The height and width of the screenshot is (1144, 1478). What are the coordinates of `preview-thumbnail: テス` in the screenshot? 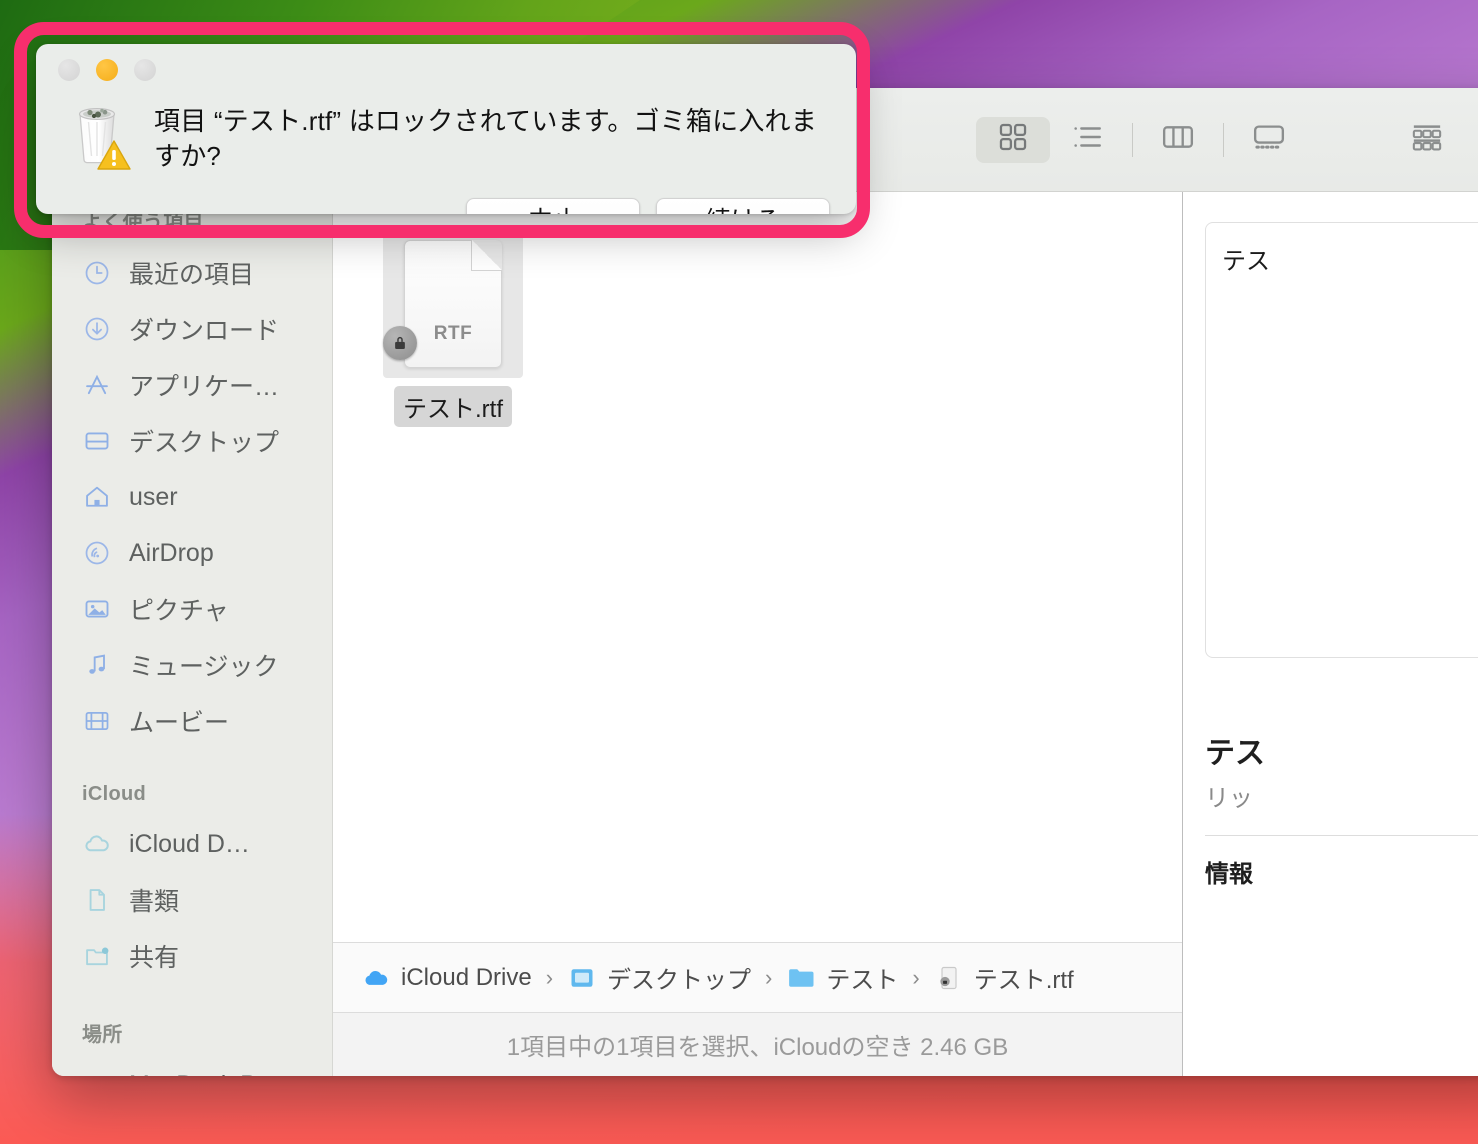 It's located at (1341, 440).